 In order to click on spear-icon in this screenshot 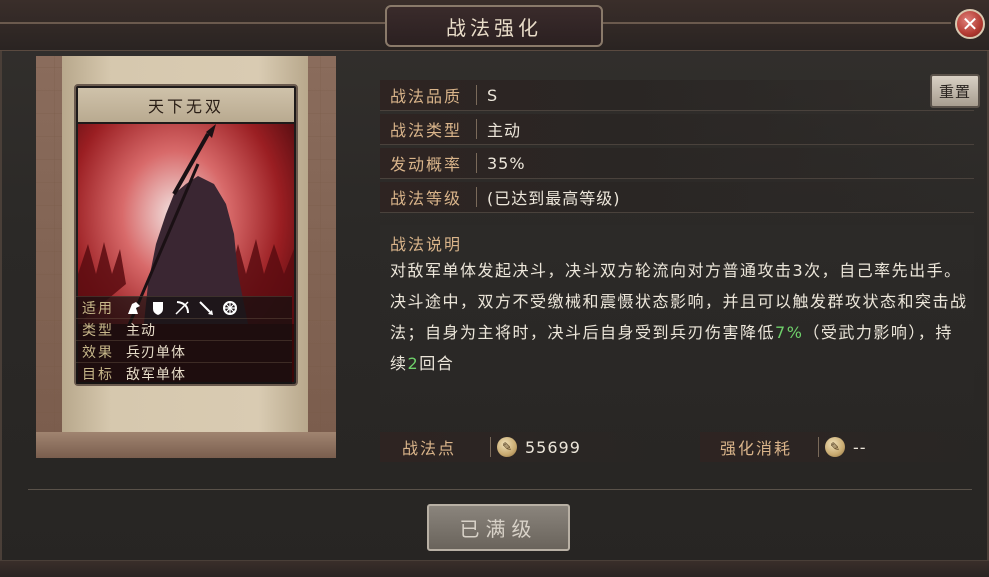, I will do `click(206, 308)`.